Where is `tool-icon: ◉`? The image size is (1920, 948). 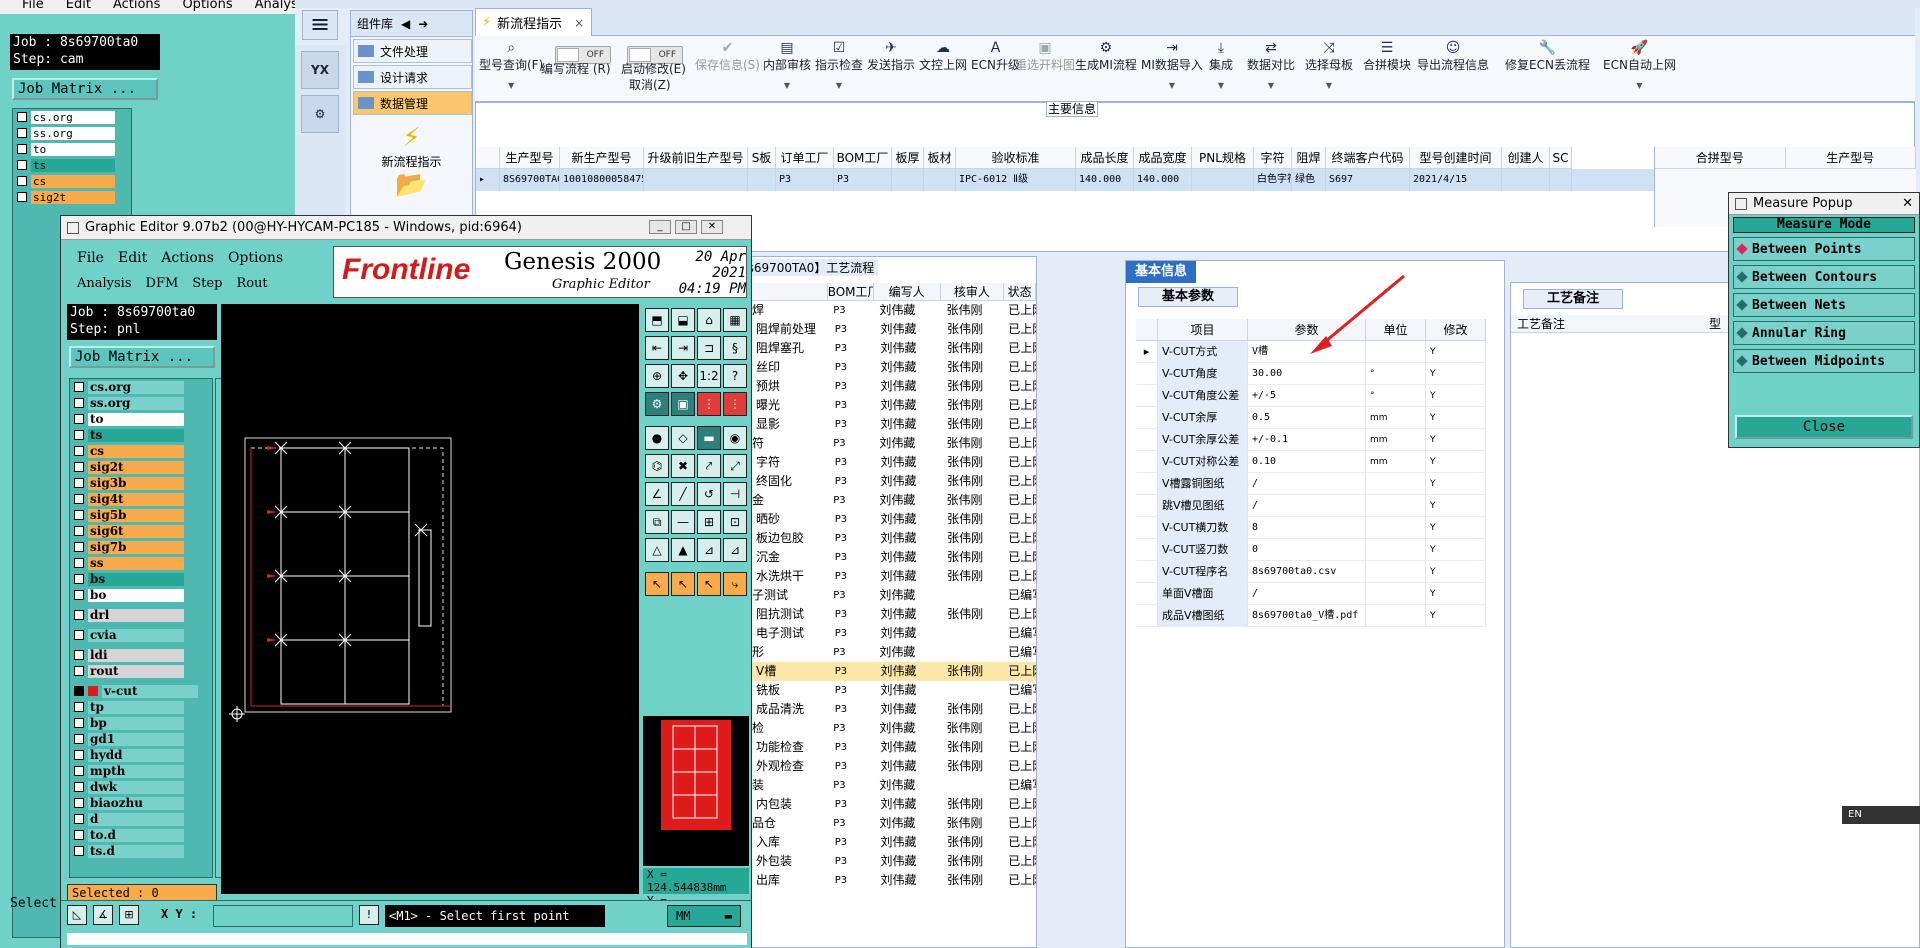 tool-icon: ◉ is located at coordinates (735, 438).